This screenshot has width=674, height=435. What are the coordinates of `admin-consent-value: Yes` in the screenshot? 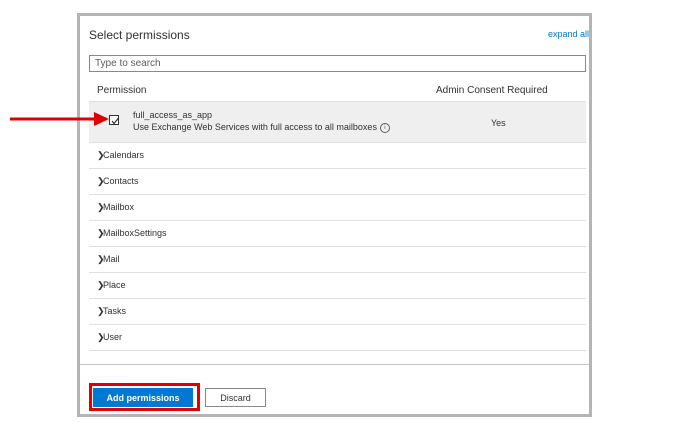 It's located at (498, 123).